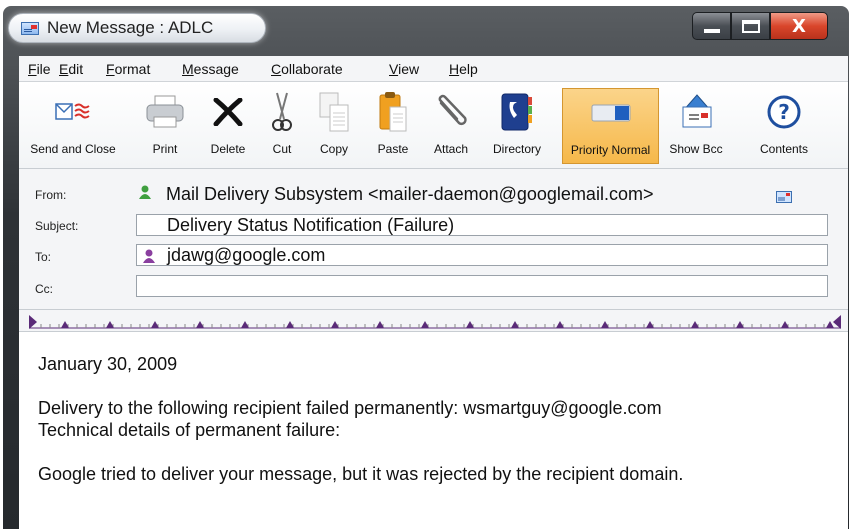 The height and width of the screenshot is (529, 853). What do you see at coordinates (189, 430) in the screenshot?
I see `body-line-2: Technical details of permanent failure:` at bounding box center [189, 430].